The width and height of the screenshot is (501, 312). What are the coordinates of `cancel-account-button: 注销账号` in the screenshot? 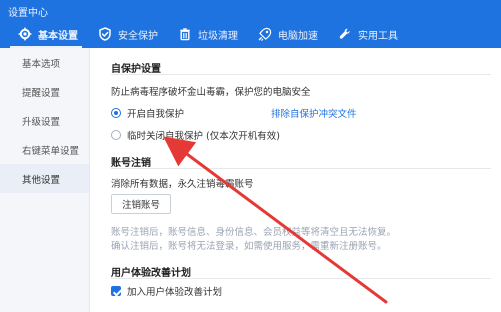 It's located at (141, 204).